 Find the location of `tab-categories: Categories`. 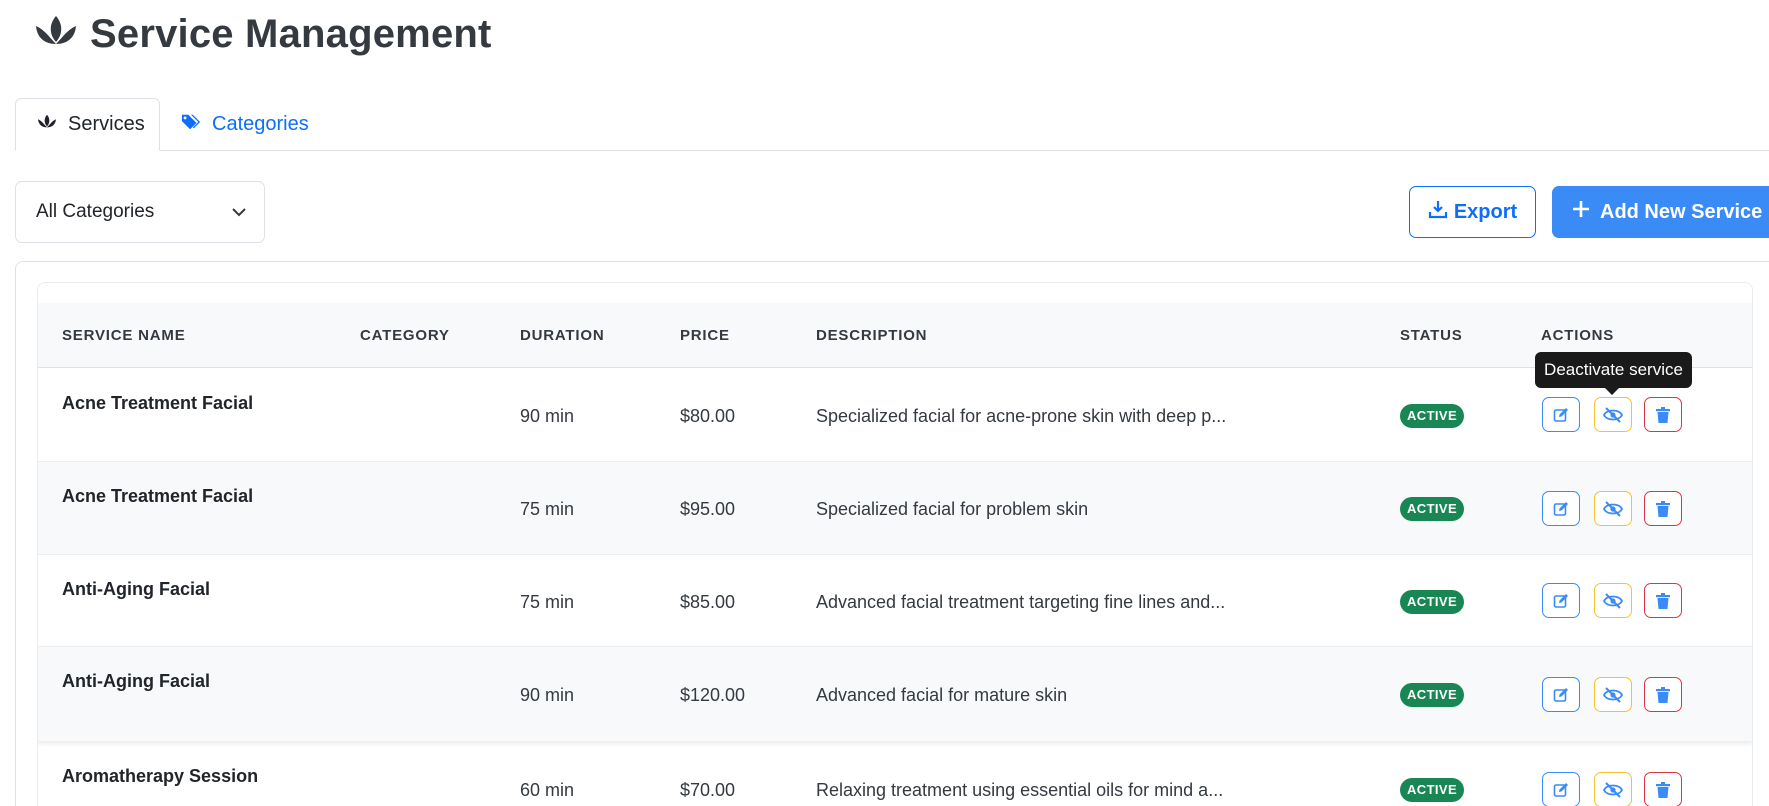

tab-categories: Categories is located at coordinates (244, 124).